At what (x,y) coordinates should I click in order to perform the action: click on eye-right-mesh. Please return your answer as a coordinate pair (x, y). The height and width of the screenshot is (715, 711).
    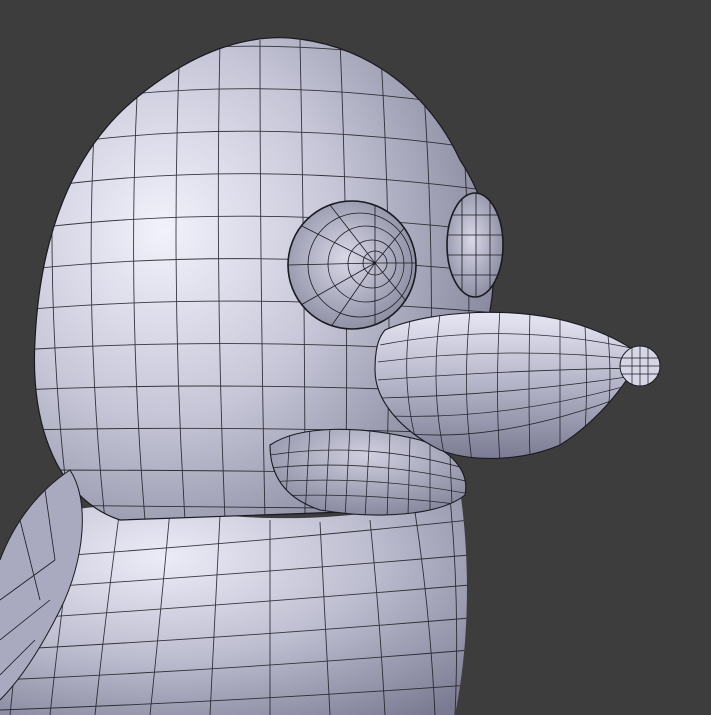
    Looking at the image, I should click on (475, 245).